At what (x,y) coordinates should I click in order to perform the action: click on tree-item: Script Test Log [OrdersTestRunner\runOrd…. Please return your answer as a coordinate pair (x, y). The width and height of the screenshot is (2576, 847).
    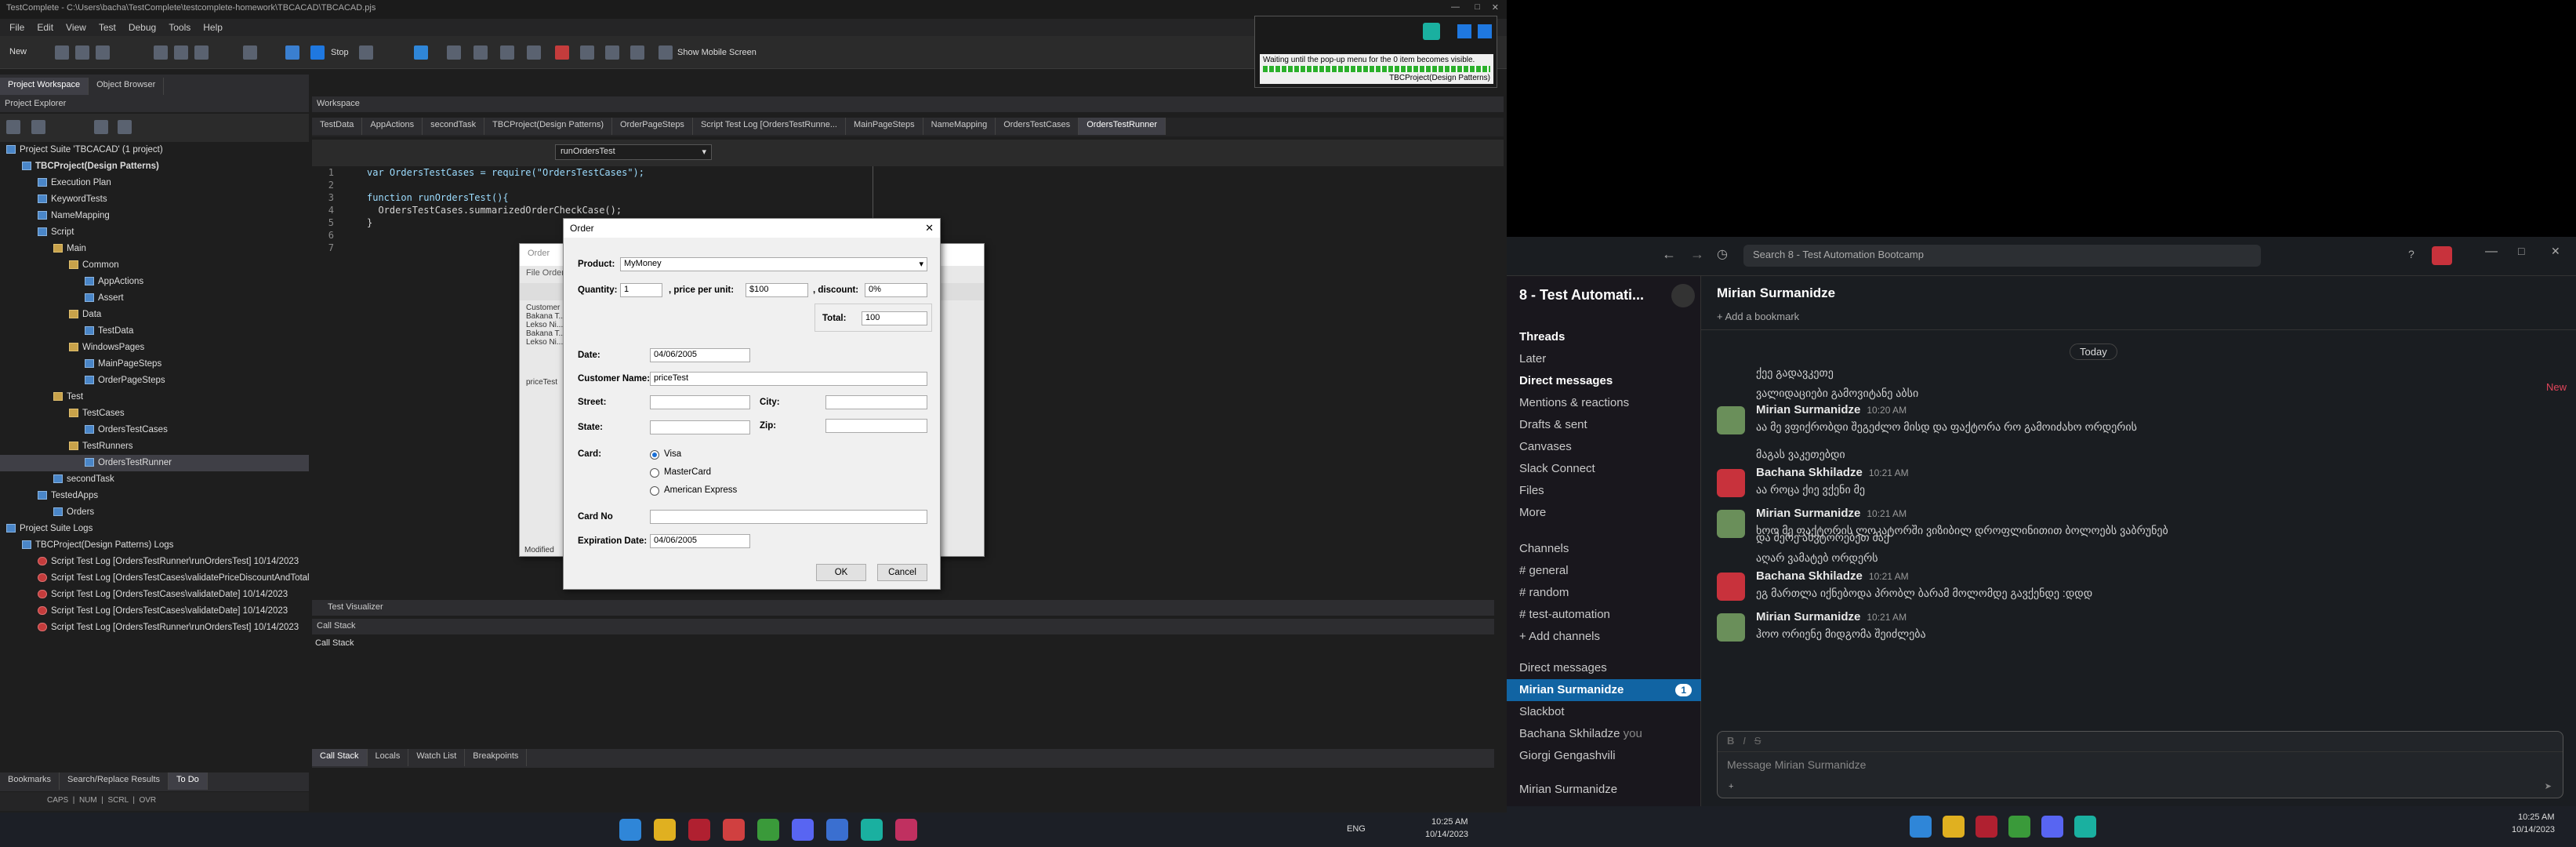
    Looking at the image, I should click on (154, 628).